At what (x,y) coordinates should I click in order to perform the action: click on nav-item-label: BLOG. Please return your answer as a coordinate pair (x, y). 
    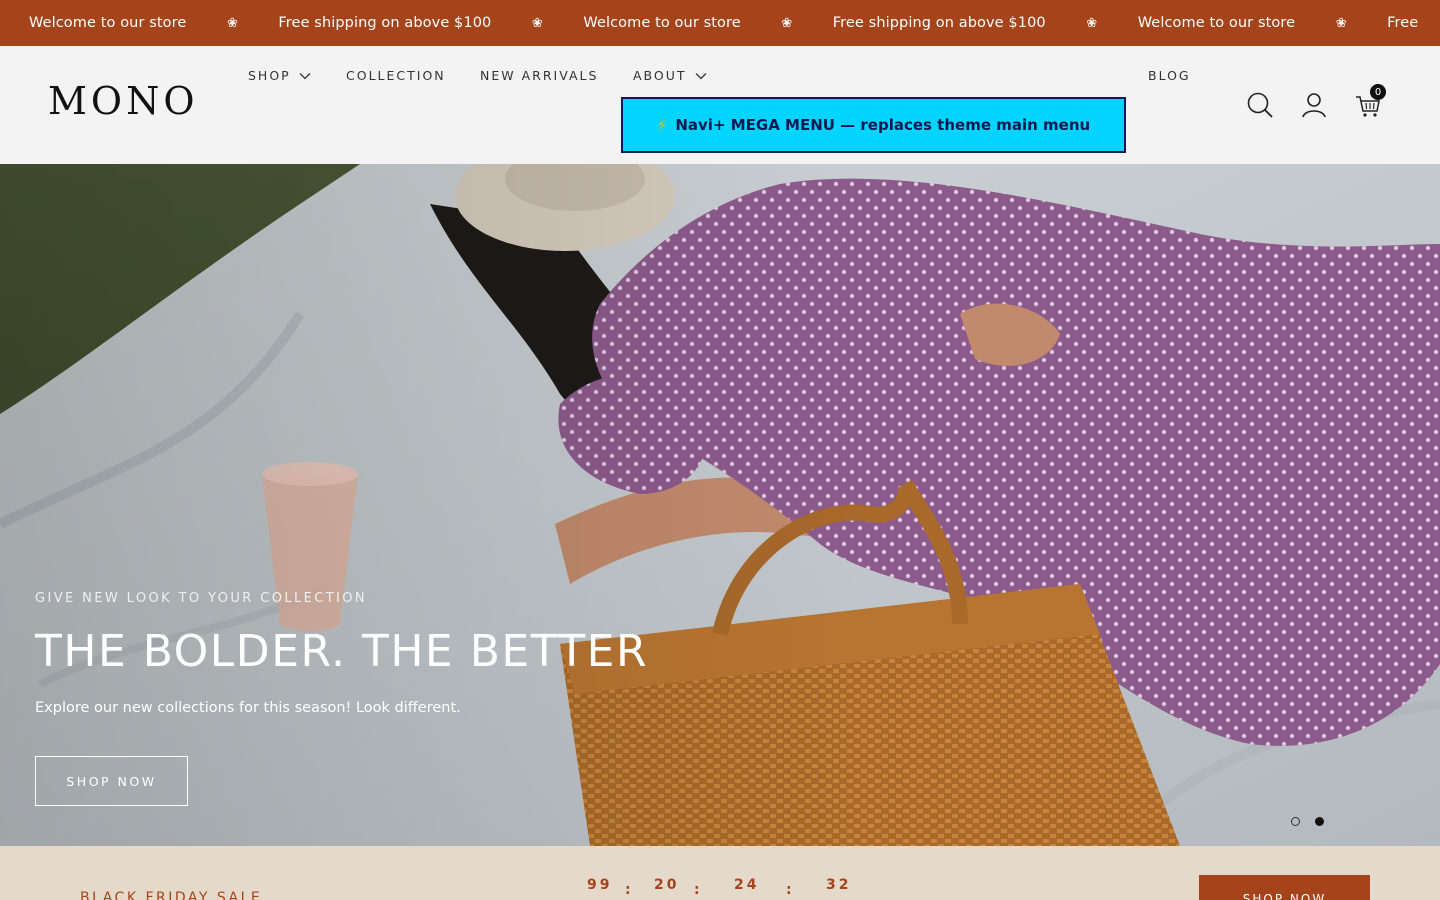
    Looking at the image, I should click on (1169, 75).